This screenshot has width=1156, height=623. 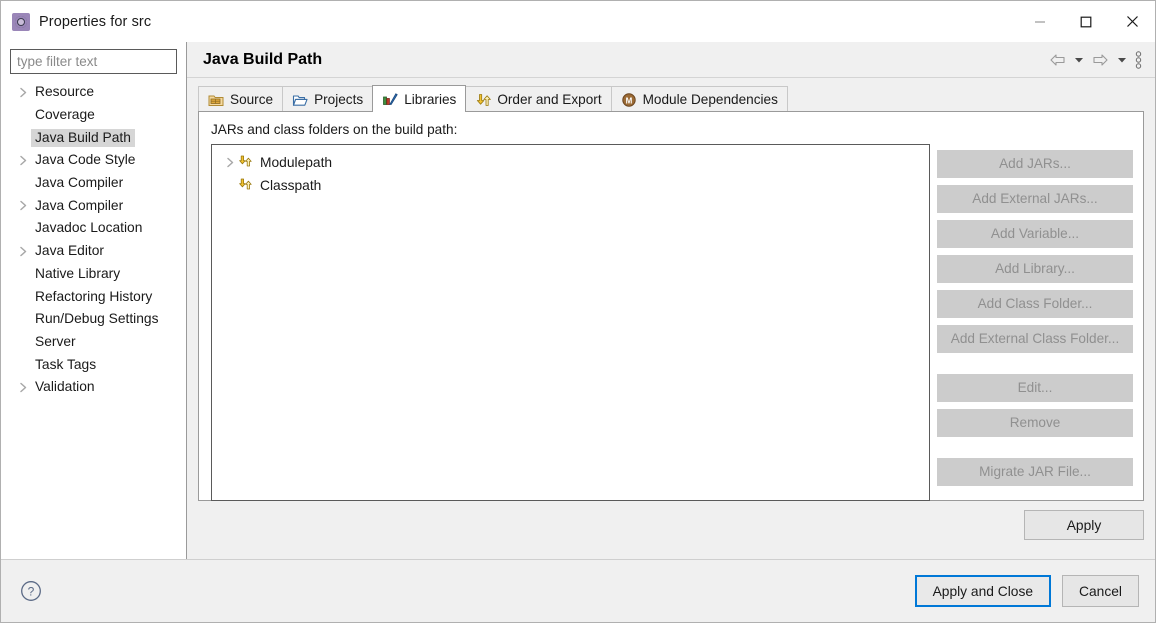 I want to click on tab-order-and-export: Order and Export, so click(x=538, y=99).